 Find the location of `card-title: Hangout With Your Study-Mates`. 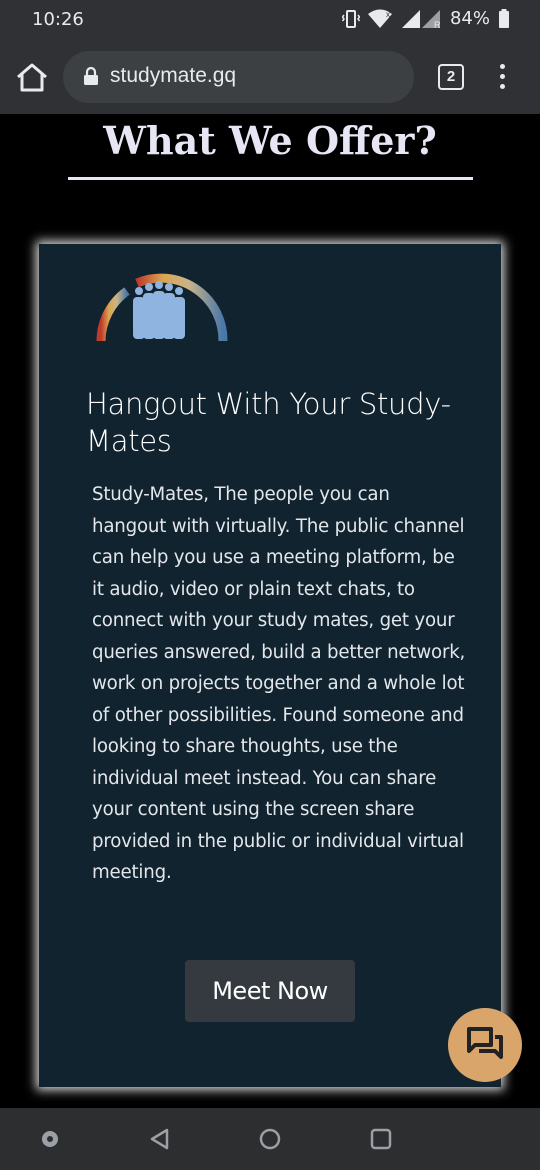

card-title: Hangout With Your Study-Mates is located at coordinates (268, 422).